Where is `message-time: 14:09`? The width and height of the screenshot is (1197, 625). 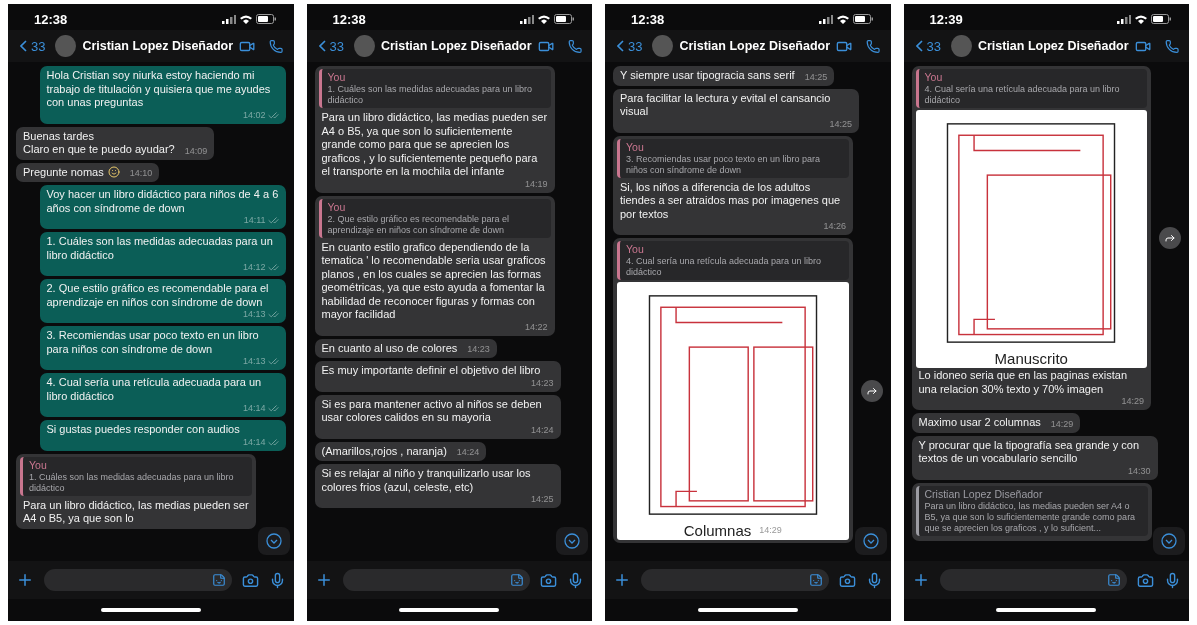 message-time: 14:09 is located at coordinates (195, 151).